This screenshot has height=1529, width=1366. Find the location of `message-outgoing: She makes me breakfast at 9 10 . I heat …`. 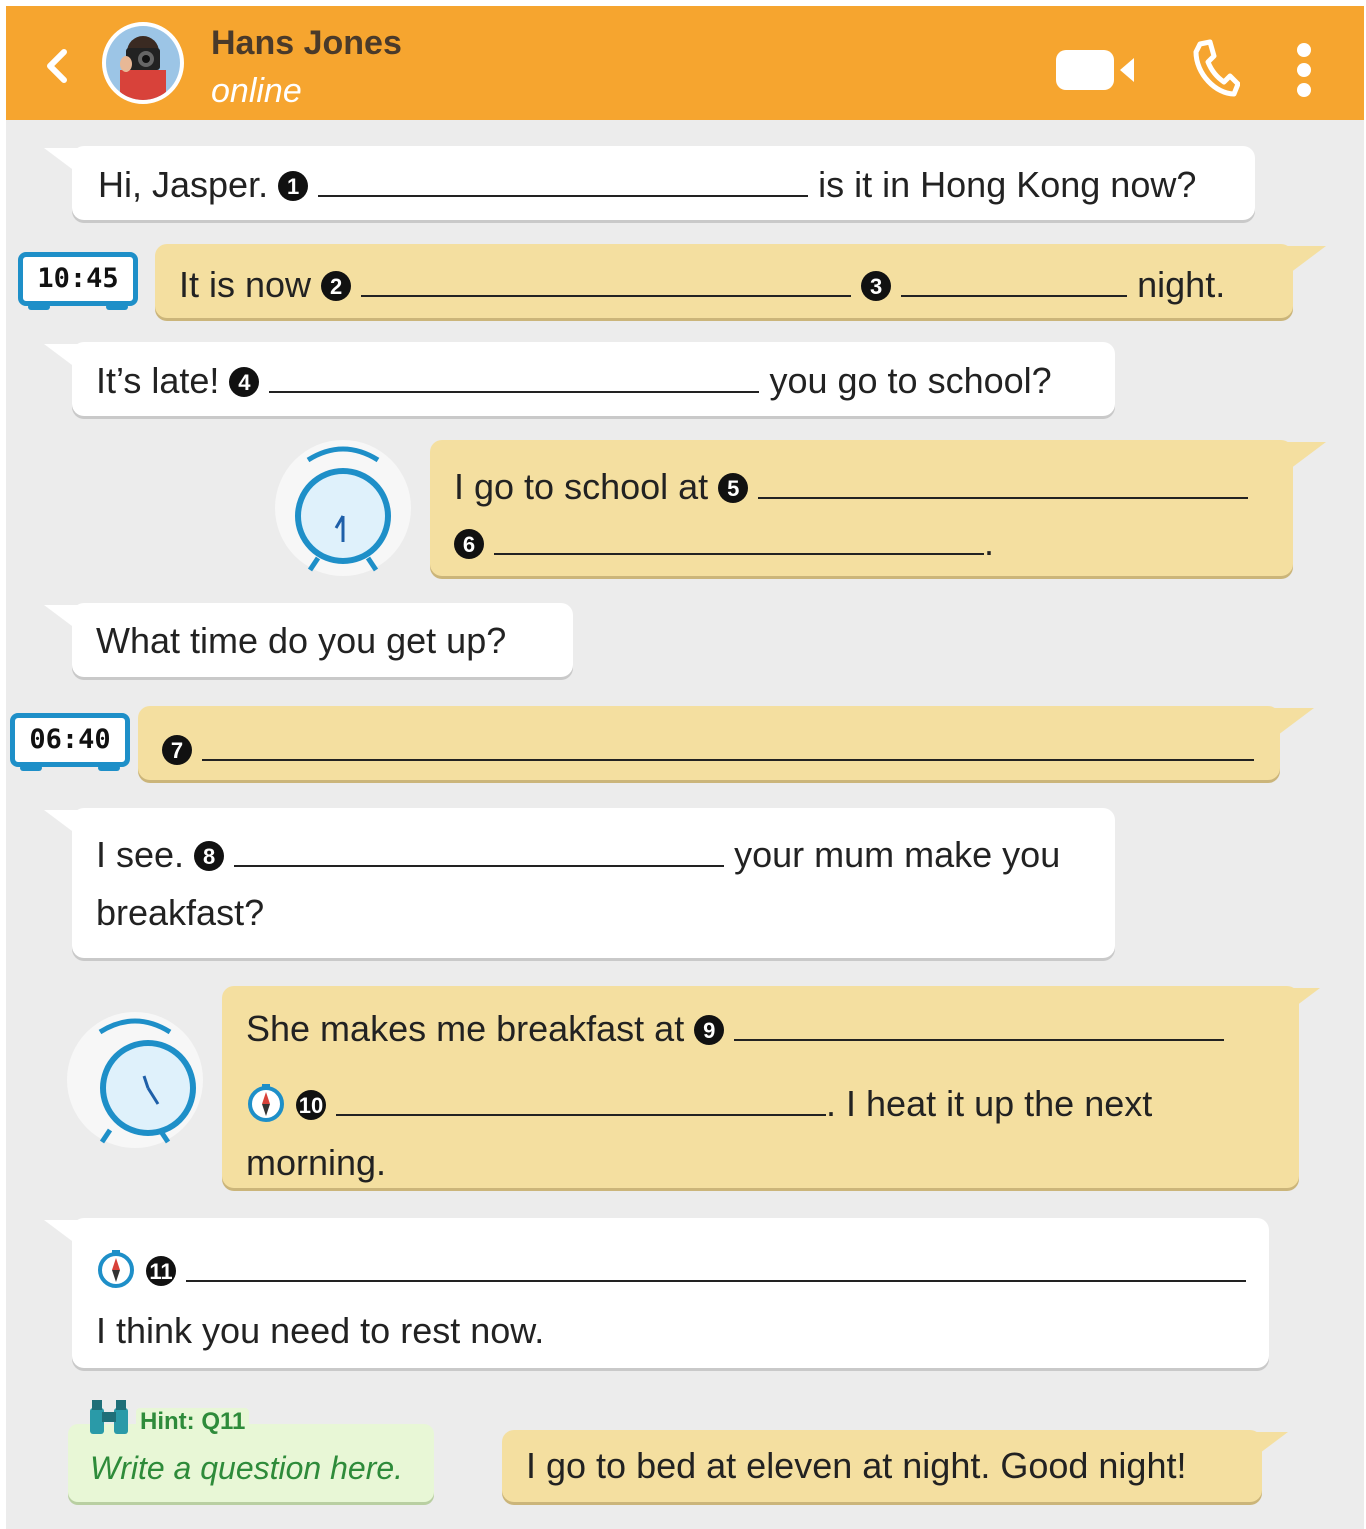

message-outgoing: She makes me breakfast at 9 10 . I heat … is located at coordinates (760, 1087).